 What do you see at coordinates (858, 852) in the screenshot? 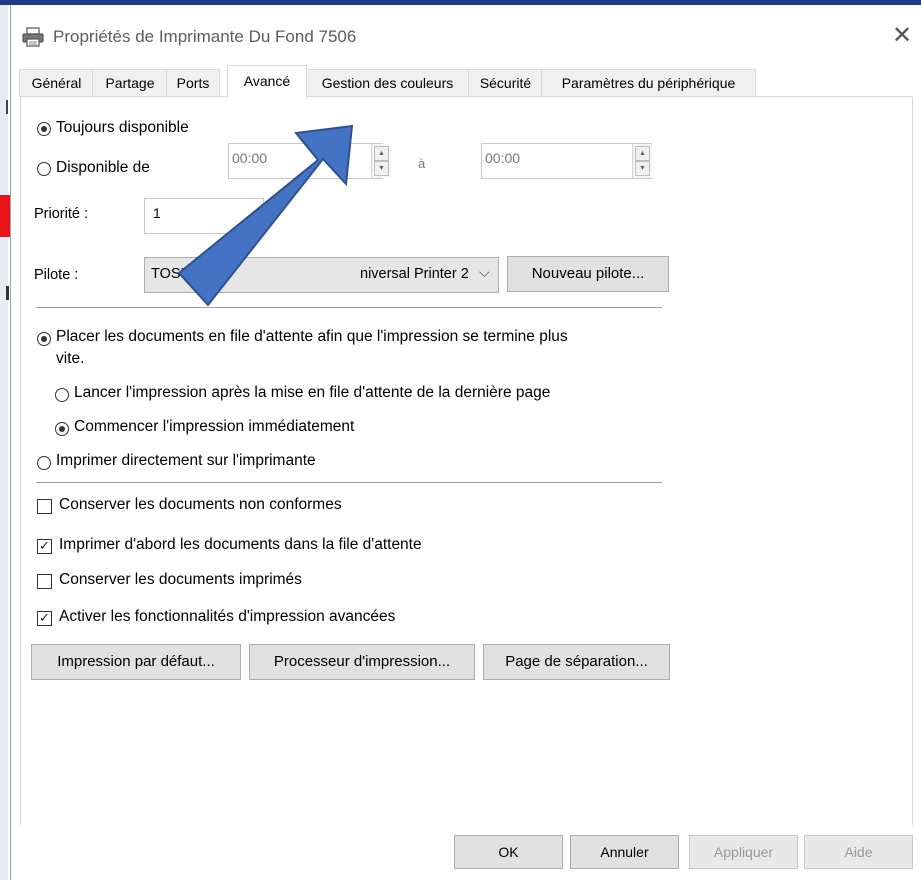
I see `help-button: Aide` at bounding box center [858, 852].